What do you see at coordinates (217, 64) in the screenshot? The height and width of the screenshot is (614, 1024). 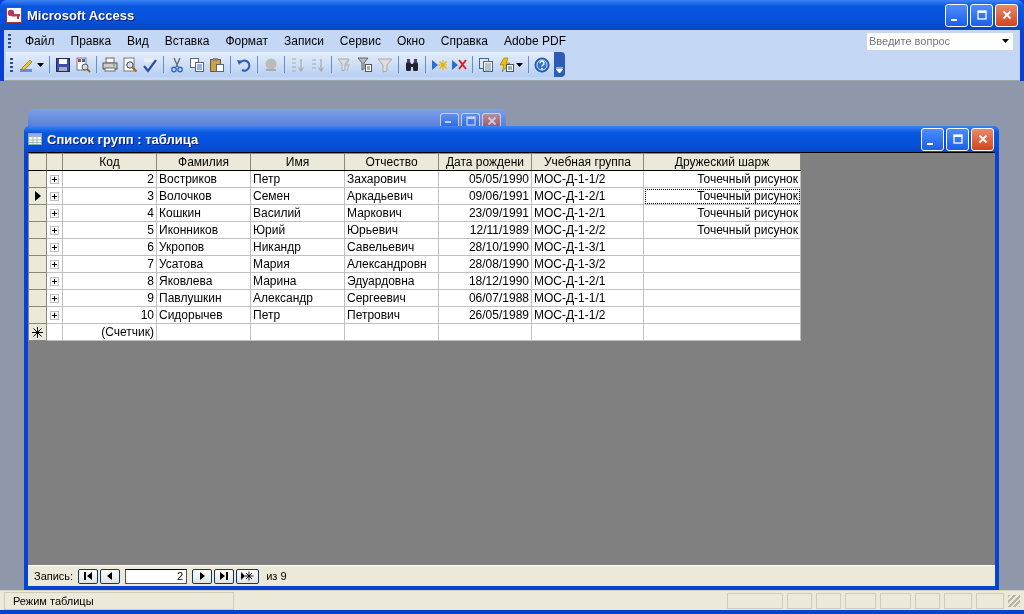 I see `clipboard-icon` at bounding box center [217, 64].